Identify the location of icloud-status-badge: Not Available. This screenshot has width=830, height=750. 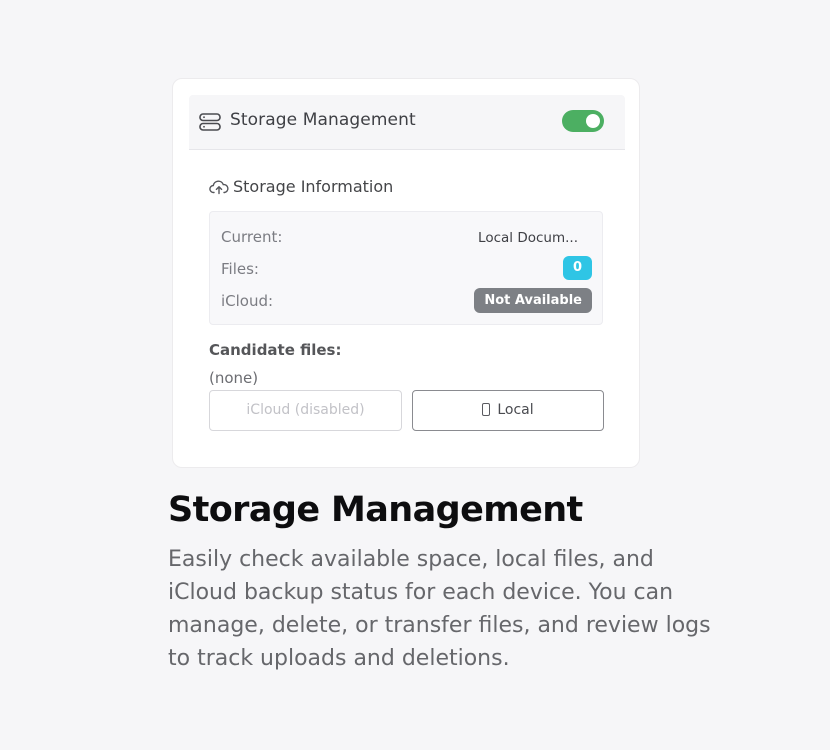
(533, 300).